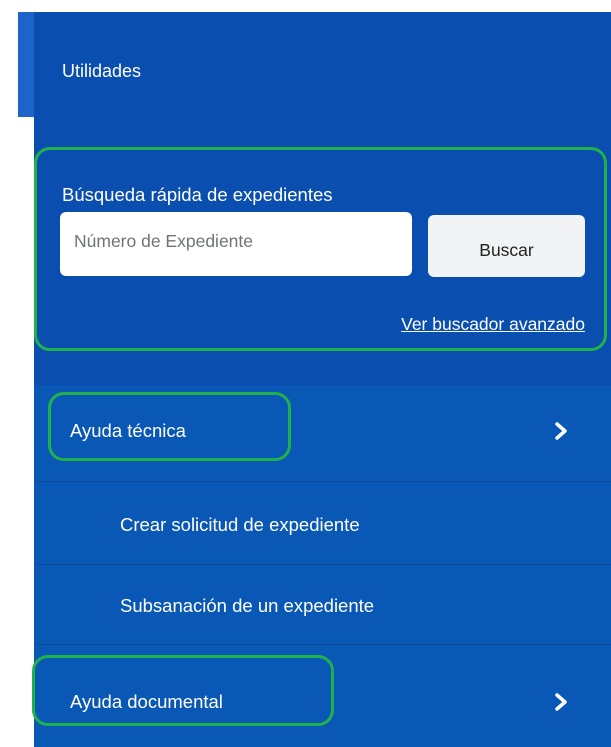 Image resolution: width=611 pixels, height=747 pixels. What do you see at coordinates (26, 64) in the screenshot?
I see `left-accent-strip` at bounding box center [26, 64].